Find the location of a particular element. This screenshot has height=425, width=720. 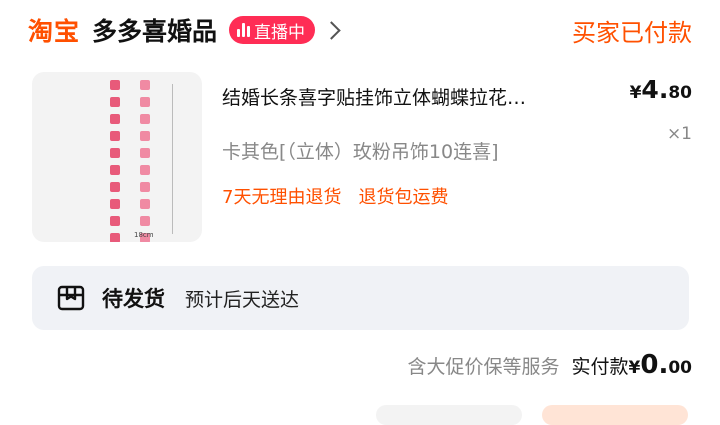

shop-header: 淘宝 多多喜婚品 直播中 买家已付款 is located at coordinates (360, 30).